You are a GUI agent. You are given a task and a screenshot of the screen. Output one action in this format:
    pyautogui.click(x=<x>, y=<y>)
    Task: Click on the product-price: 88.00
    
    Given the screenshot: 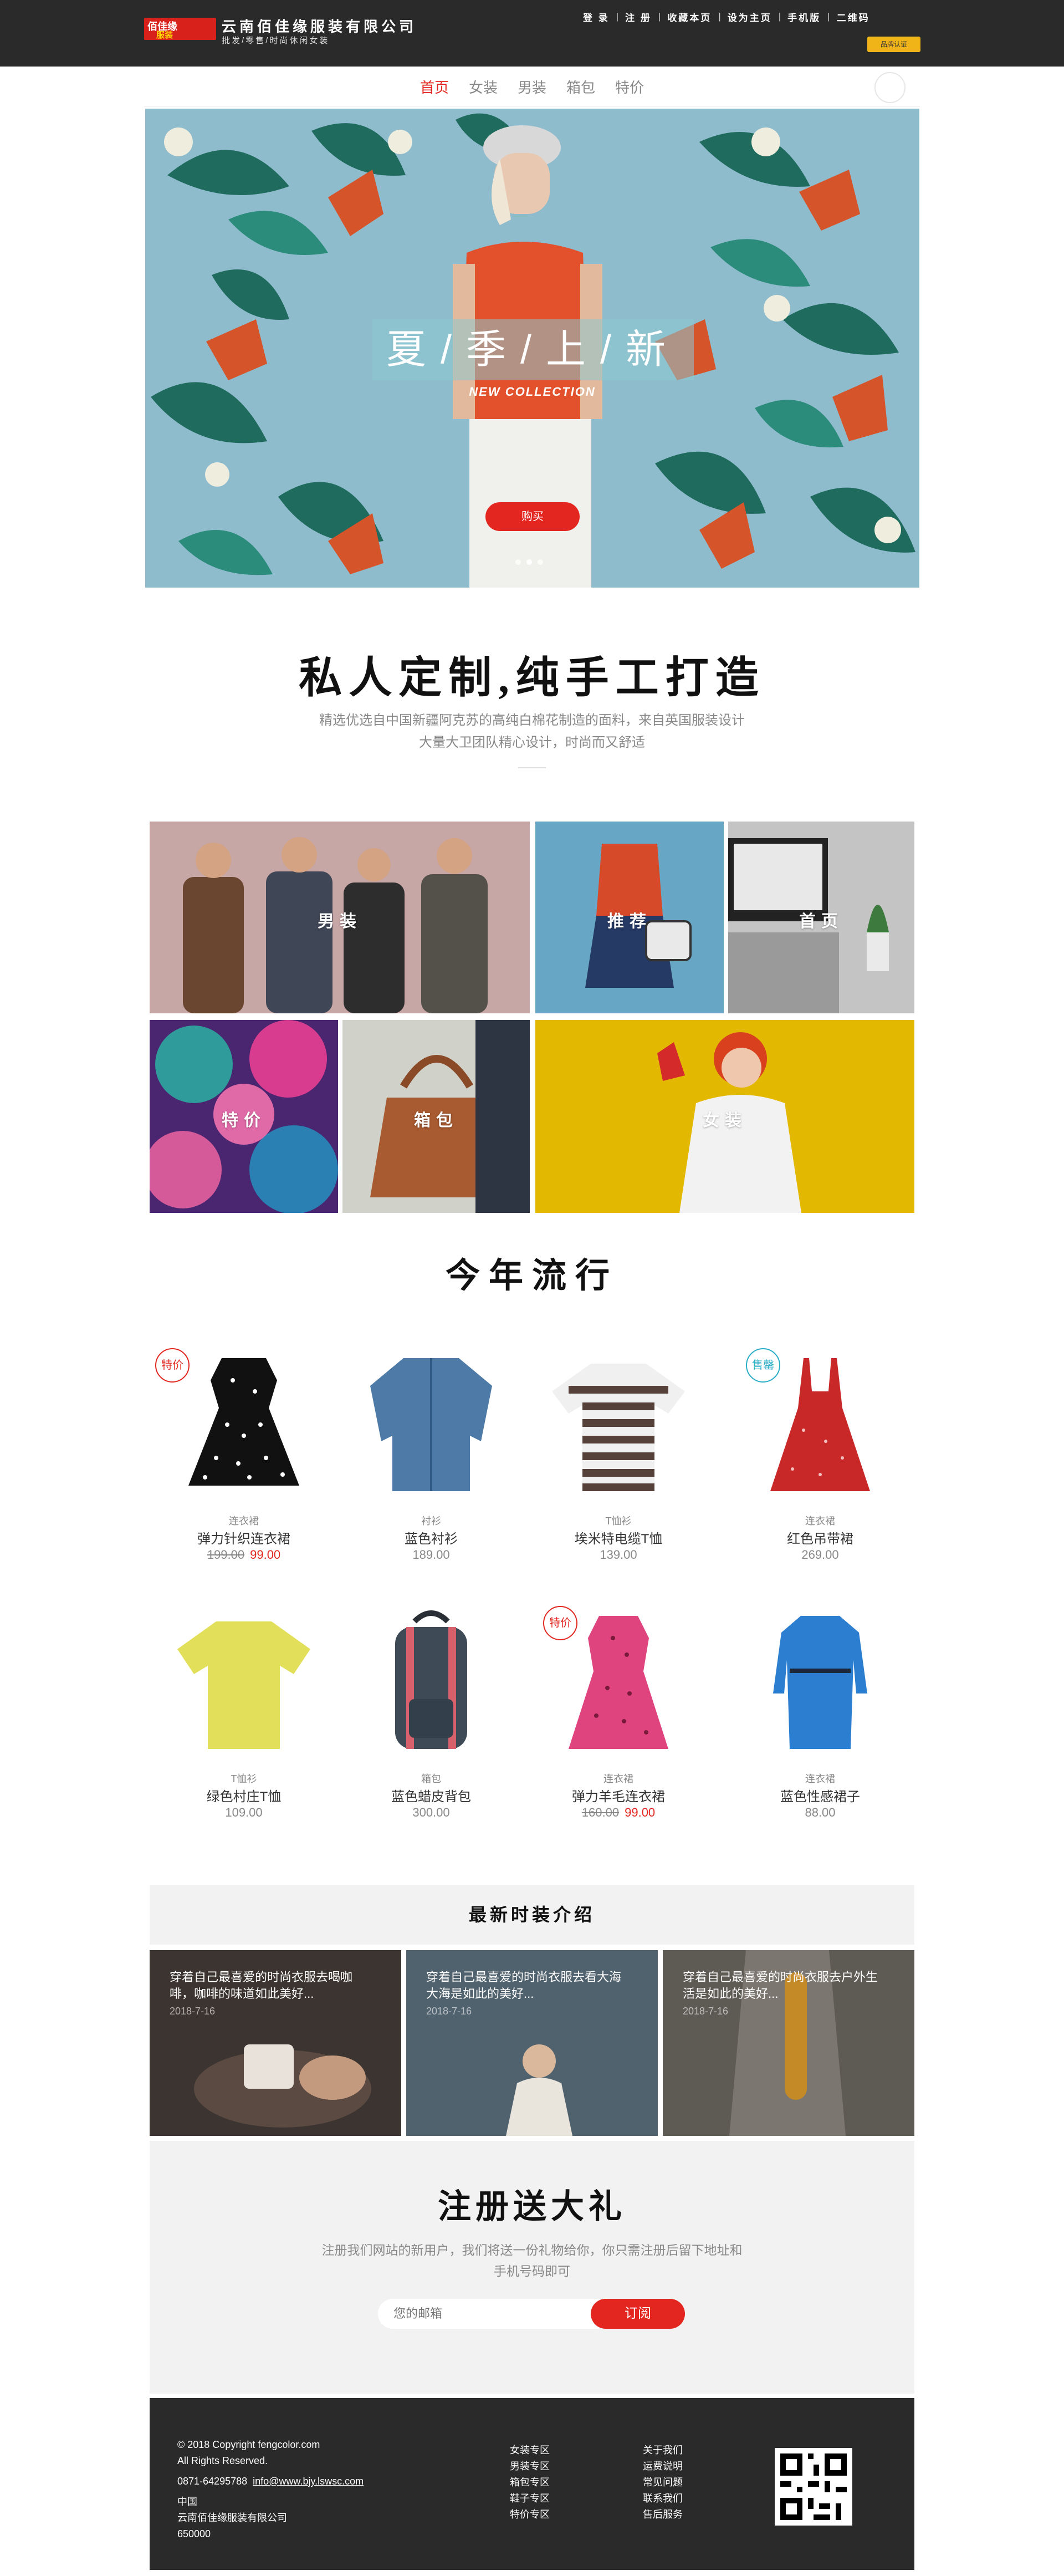 What is the action you would take?
    pyautogui.click(x=820, y=1812)
    